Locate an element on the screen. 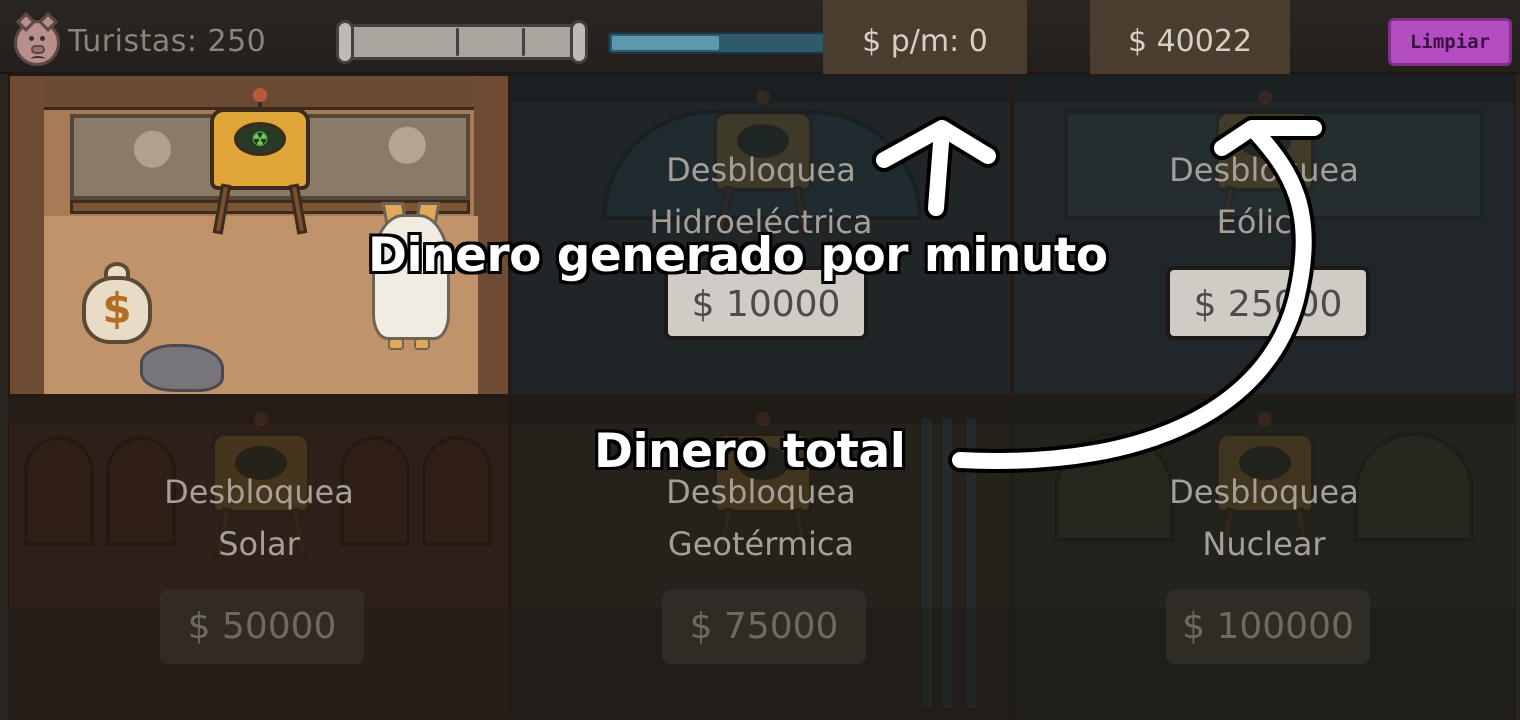  arrow-to-total-money-icon is located at coordinates (1132, 296).